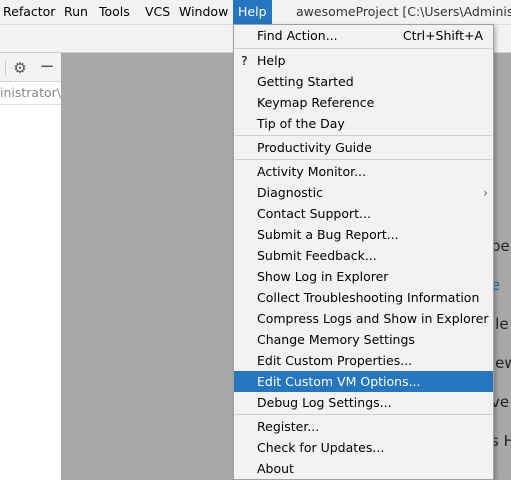  Describe the element at coordinates (5, 68) in the screenshot. I see `toolbar-divider` at that location.